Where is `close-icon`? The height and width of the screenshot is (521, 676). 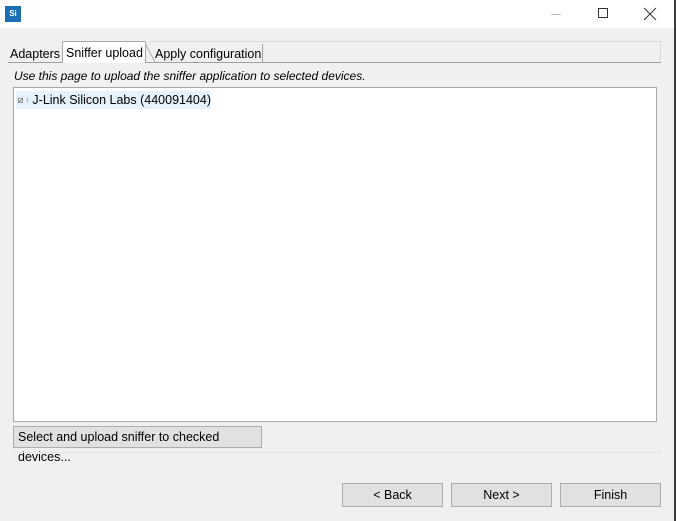 close-icon is located at coordinates (650, 14).